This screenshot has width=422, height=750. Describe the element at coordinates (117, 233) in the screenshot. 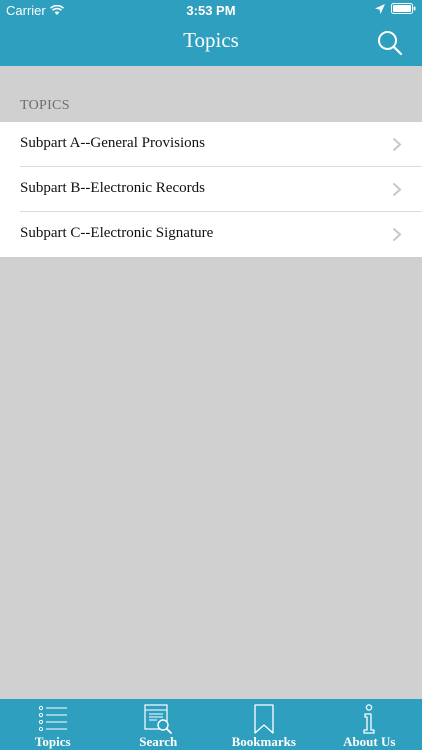

I see `list-item-label: Subpart C--Electronic Signature` at that location.